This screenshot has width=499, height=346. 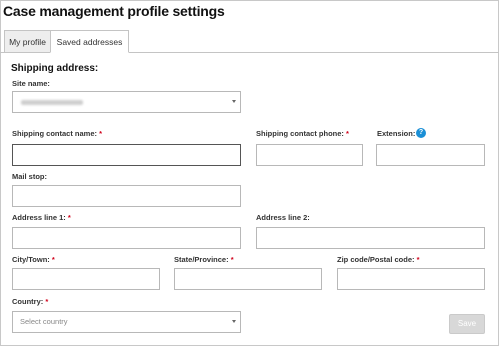 What do you see at coordinates (27, 41) in the screenshot?
I see `tab-my-profile: My profile` at bounding box center [27, 41].